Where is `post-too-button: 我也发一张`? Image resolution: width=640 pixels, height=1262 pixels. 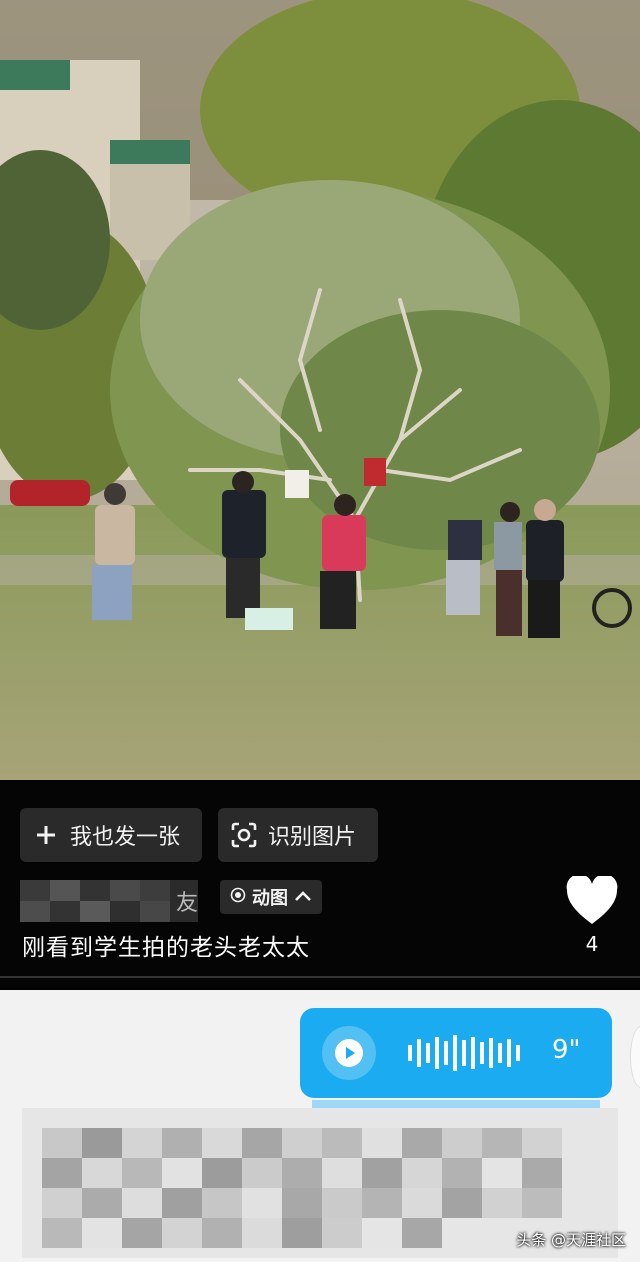
post-too-button: 我也发一张 is located at coordinates (111, 835).